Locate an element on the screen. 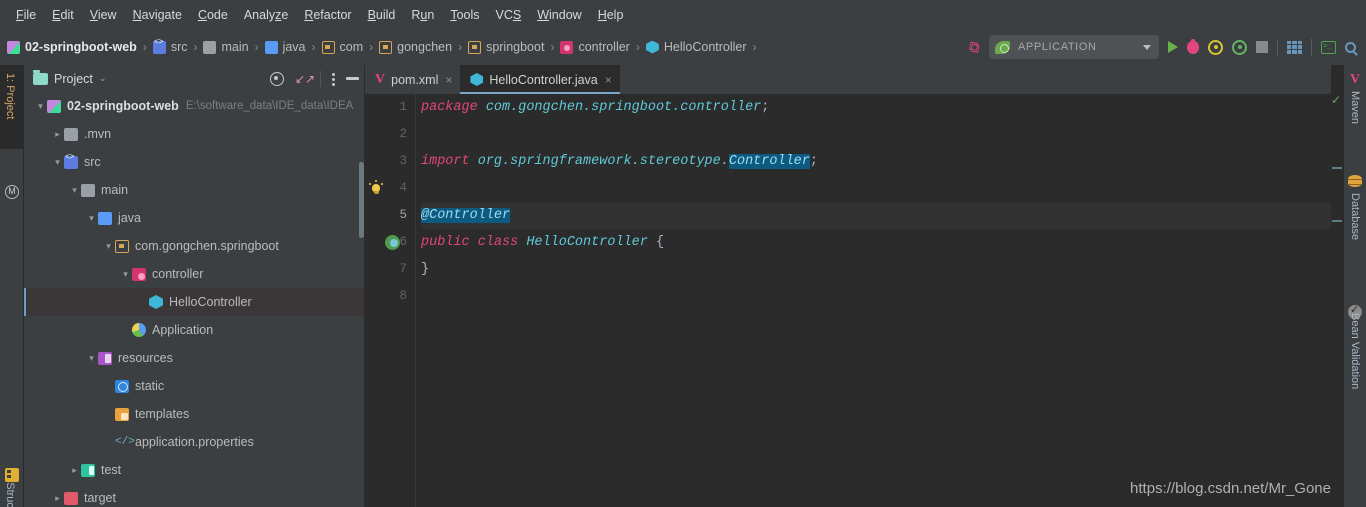 The image size is (1366, 507). tree-node-resources: ▾ resources is located at coordinates (194, 358).